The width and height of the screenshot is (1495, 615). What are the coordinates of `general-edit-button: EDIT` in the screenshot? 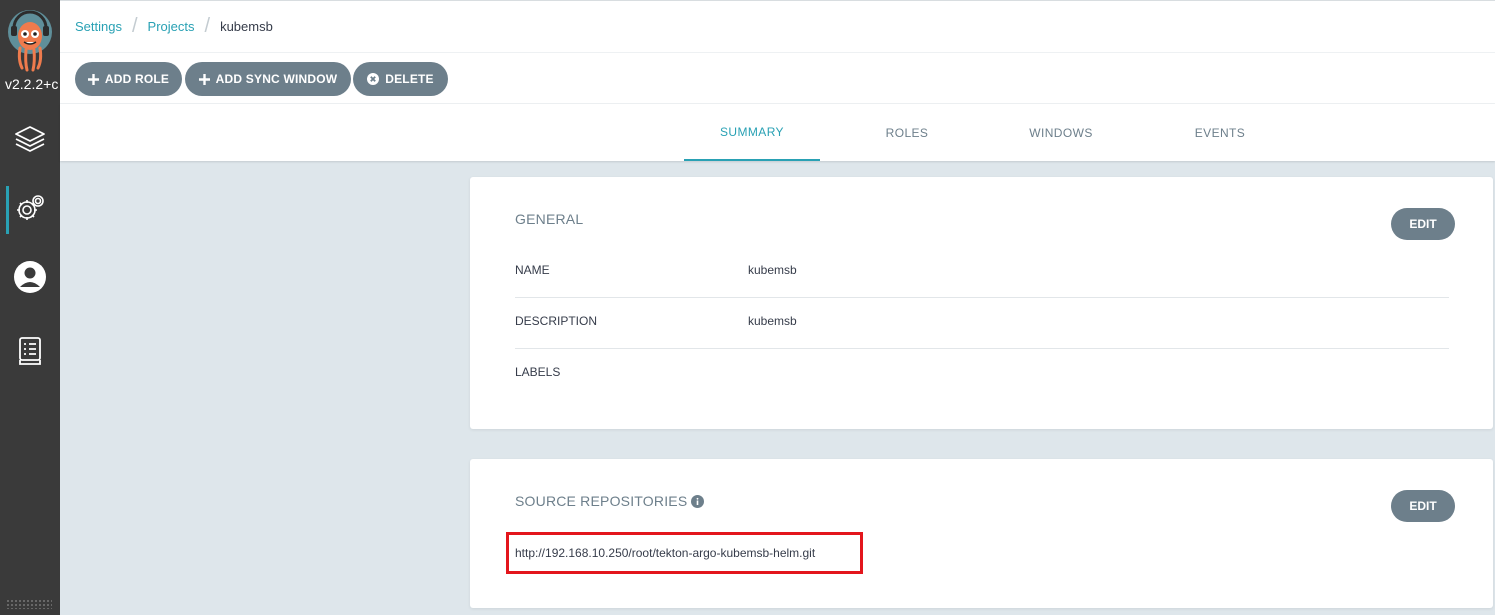 It's located at (1423, 224).